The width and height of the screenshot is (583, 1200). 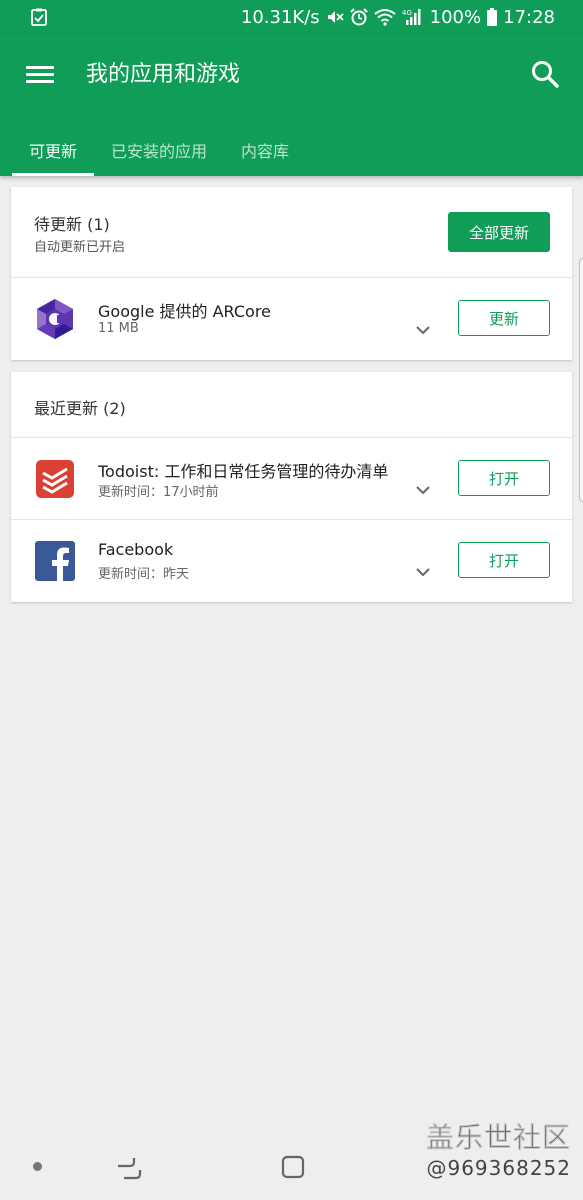 I want to click on update-all-button: 全部更新, so click(x=499, y=232).